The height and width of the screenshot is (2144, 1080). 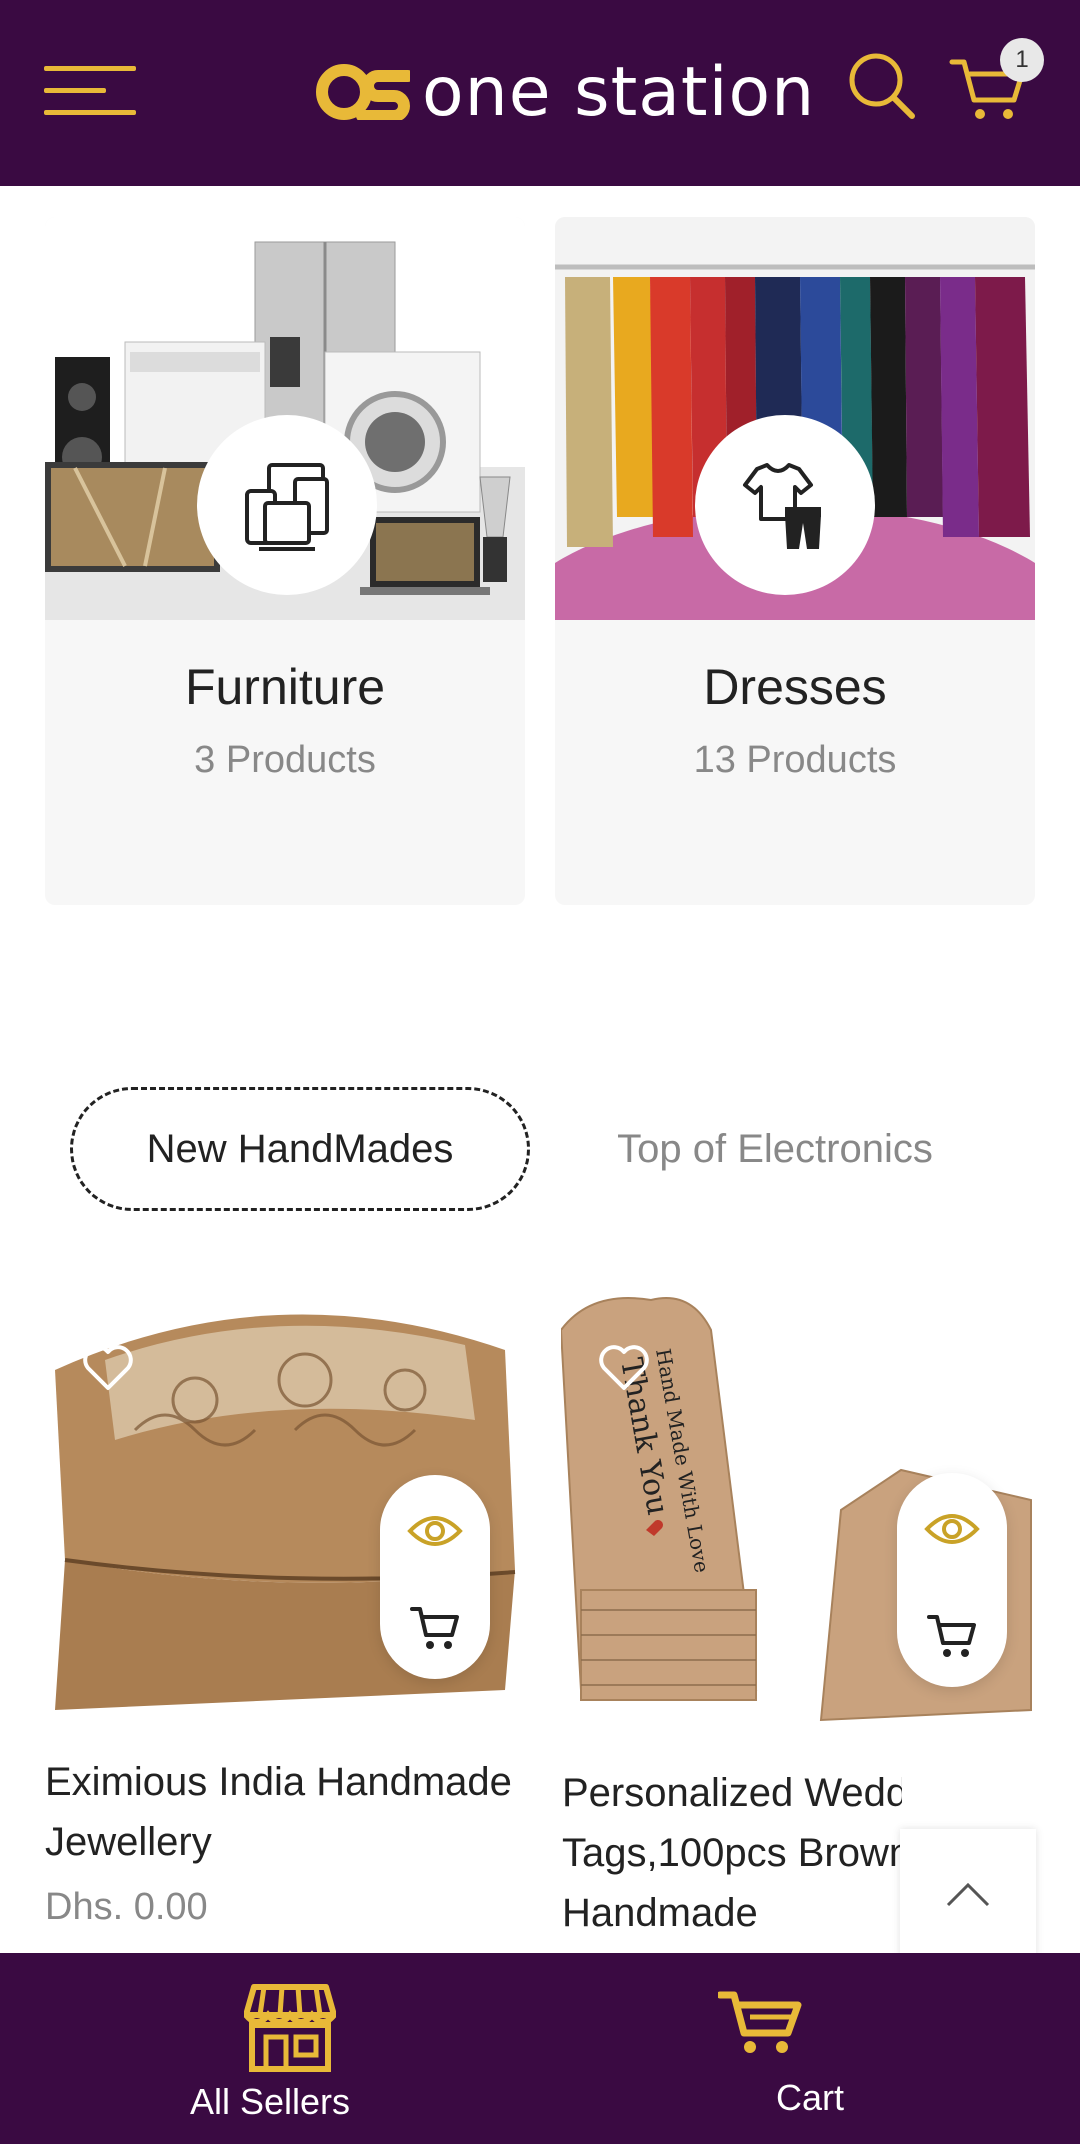 I want to click on category-title: Dresses, so click(x=795, y=687).